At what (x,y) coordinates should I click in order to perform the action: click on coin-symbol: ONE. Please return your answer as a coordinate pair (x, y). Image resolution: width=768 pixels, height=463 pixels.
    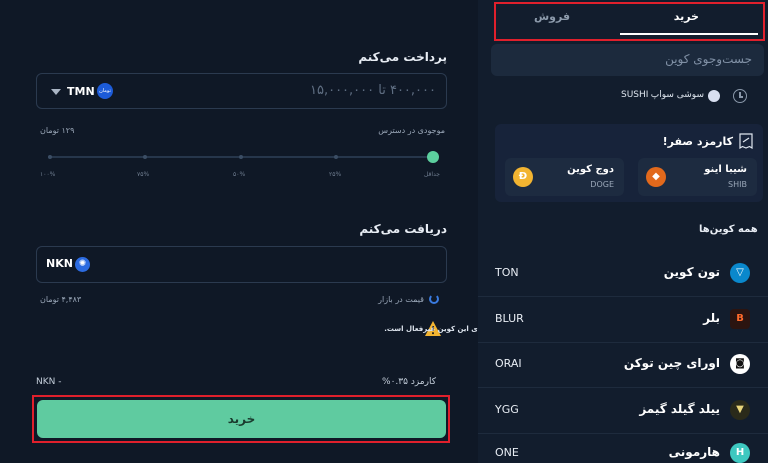
    Looking at the image, I should click on (507, 452).